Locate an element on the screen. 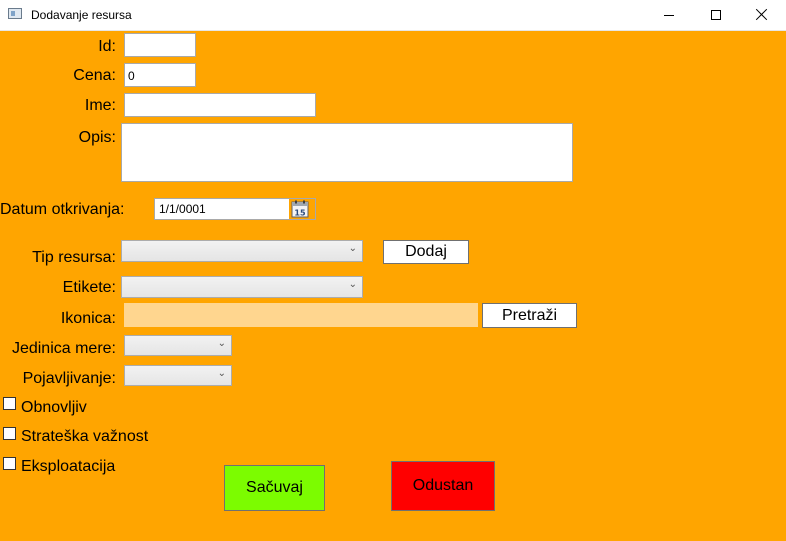  odustan-button: Odustan is located at coordinates (443, 486).